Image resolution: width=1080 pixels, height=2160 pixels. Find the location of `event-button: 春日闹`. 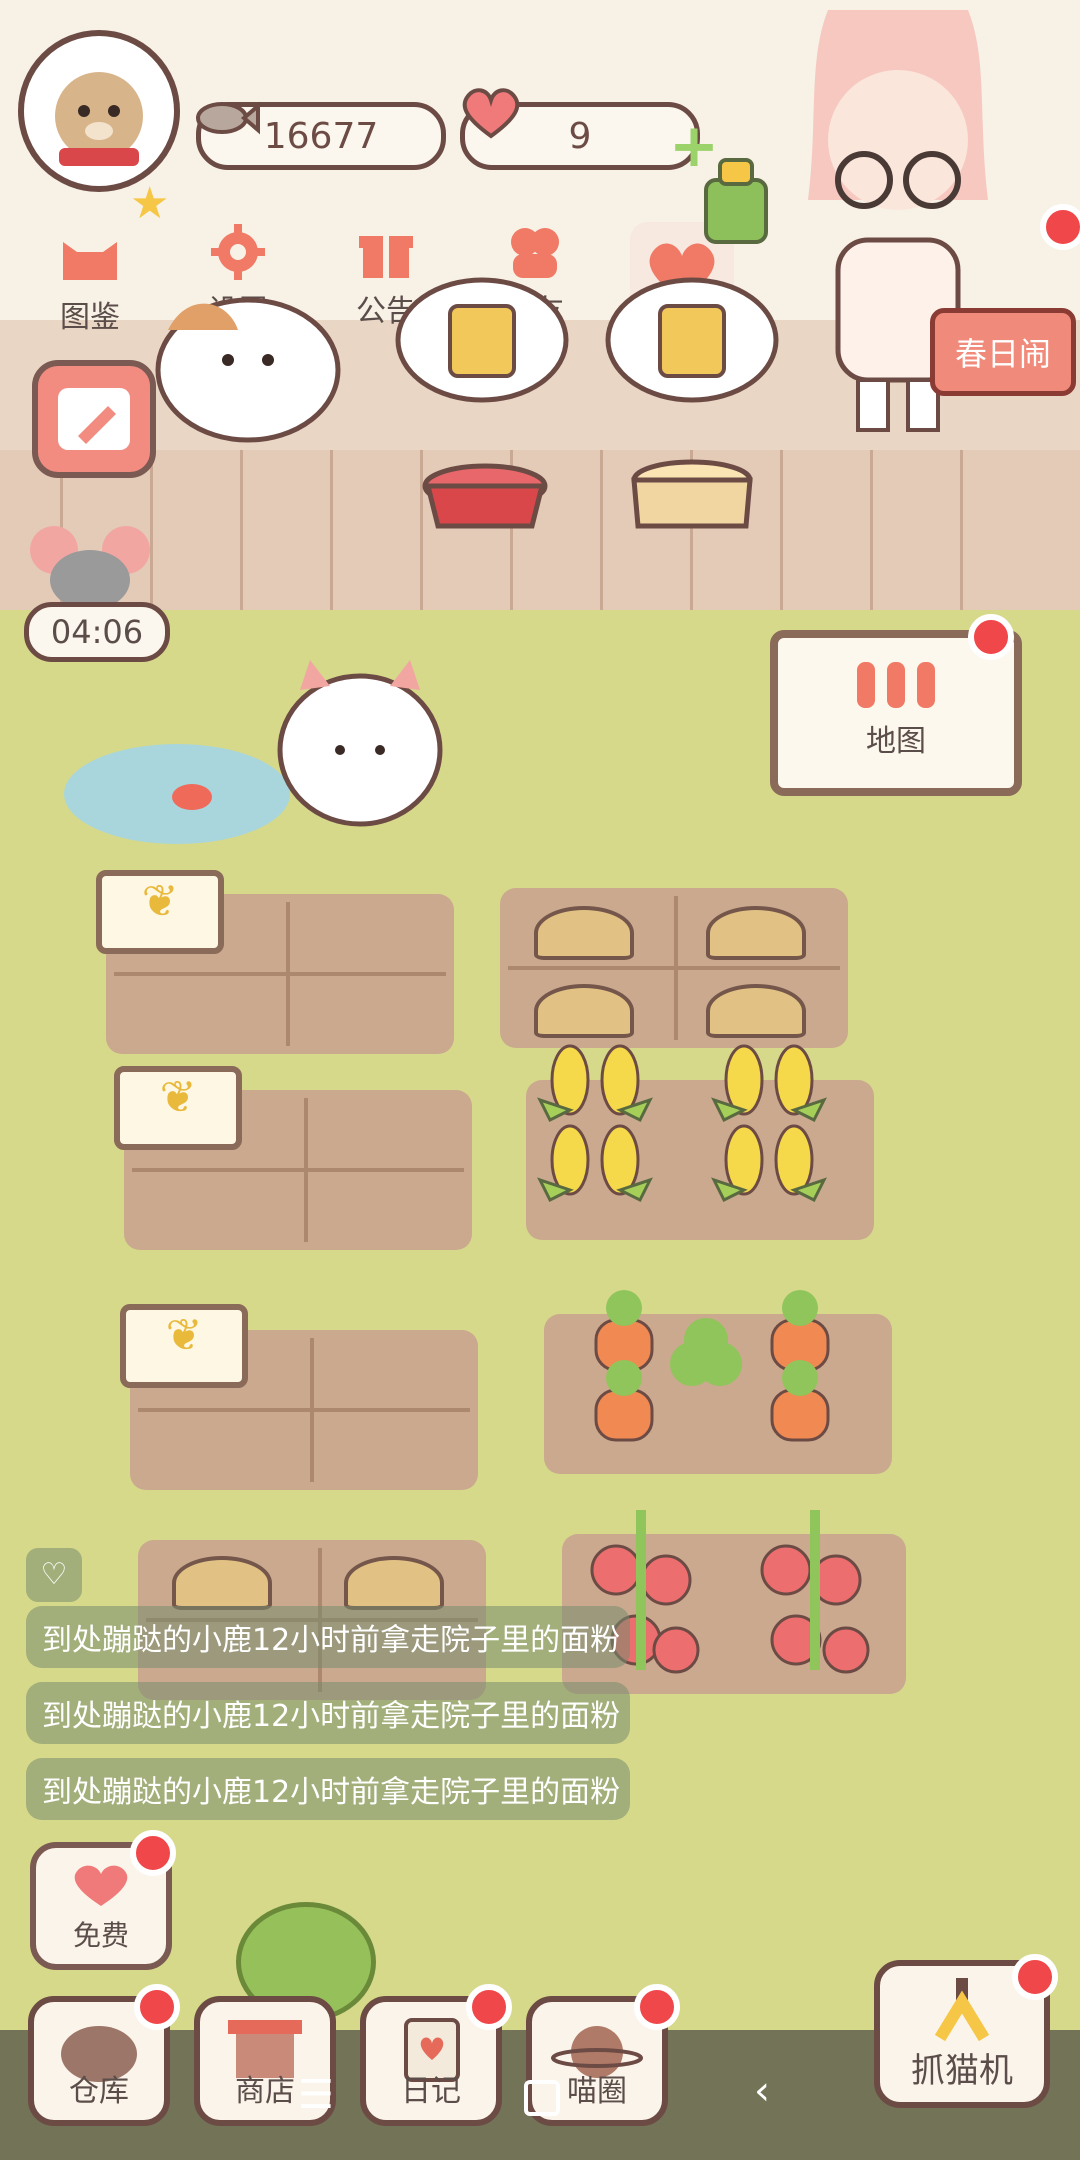

event-button: 春日闹 is located at coordinates (1003, 352).